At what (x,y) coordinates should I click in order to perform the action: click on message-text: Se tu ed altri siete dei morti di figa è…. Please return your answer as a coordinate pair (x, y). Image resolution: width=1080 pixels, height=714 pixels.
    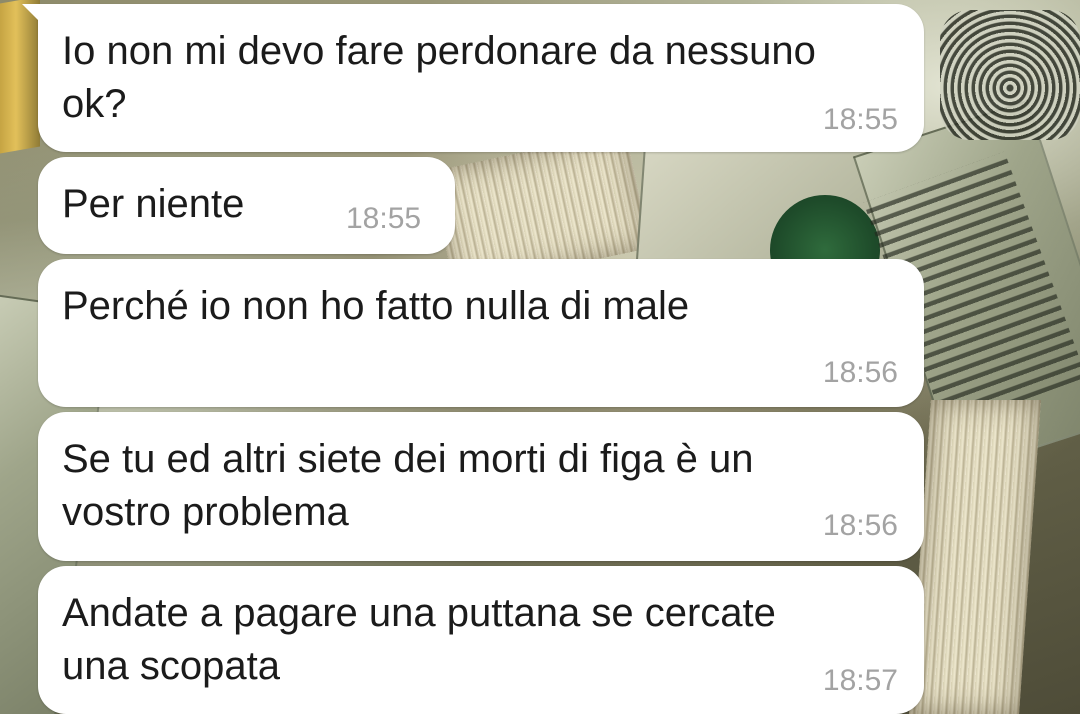
    Looking at the image, I should click on (408, 485).